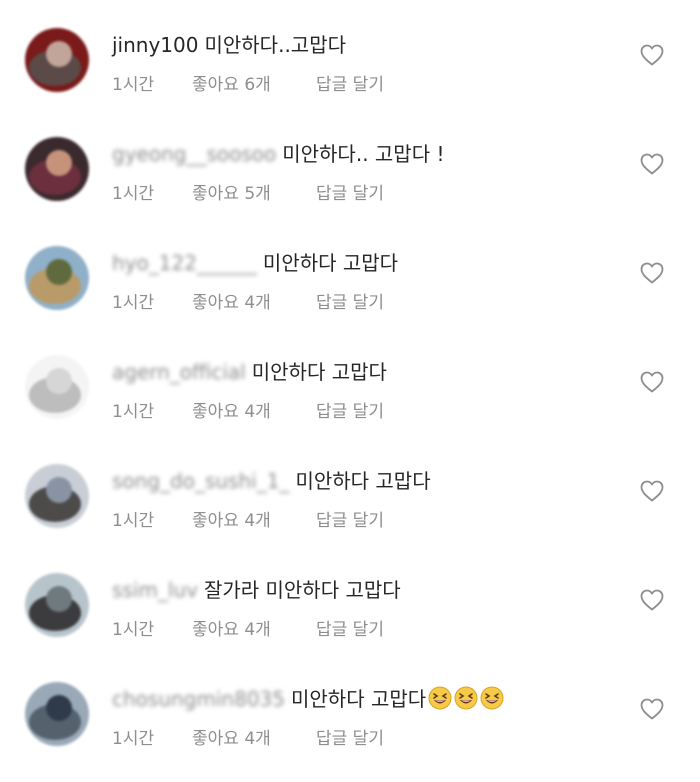 This screenshot has width=700, height=782. What do you see at coordinates (278, 154) in the screenshot?
I see `comment-text-line: gyeong__soosoo 미안하다.. 고맙다 !` at bounding box center [278, 154].